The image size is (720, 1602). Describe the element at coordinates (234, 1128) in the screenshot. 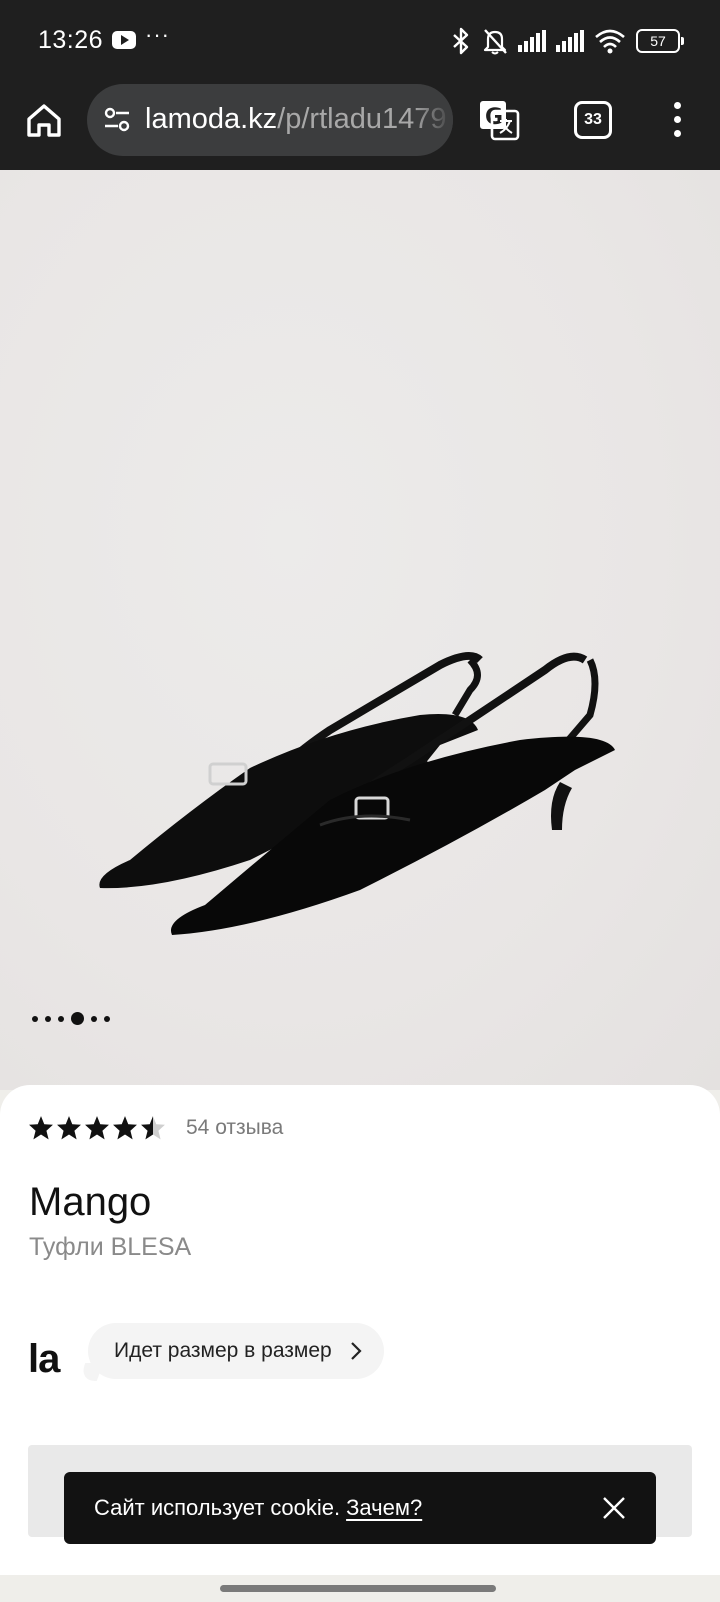

I see `review-count: 54 отзыва` at that location.